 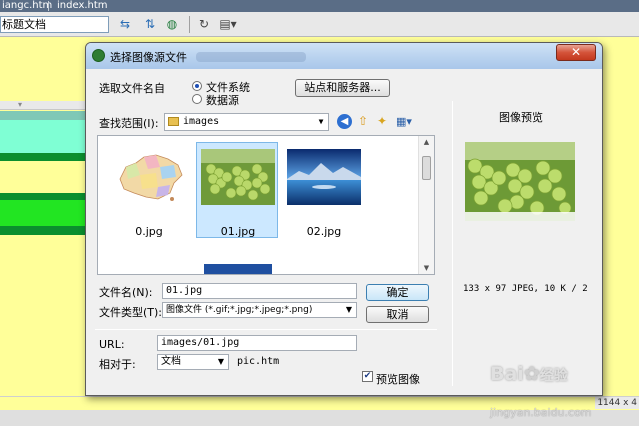 What do you see at coordinates (238, 269) in the screenshot?
I see `partial-thumbnail` at bounding box center [238, 269].